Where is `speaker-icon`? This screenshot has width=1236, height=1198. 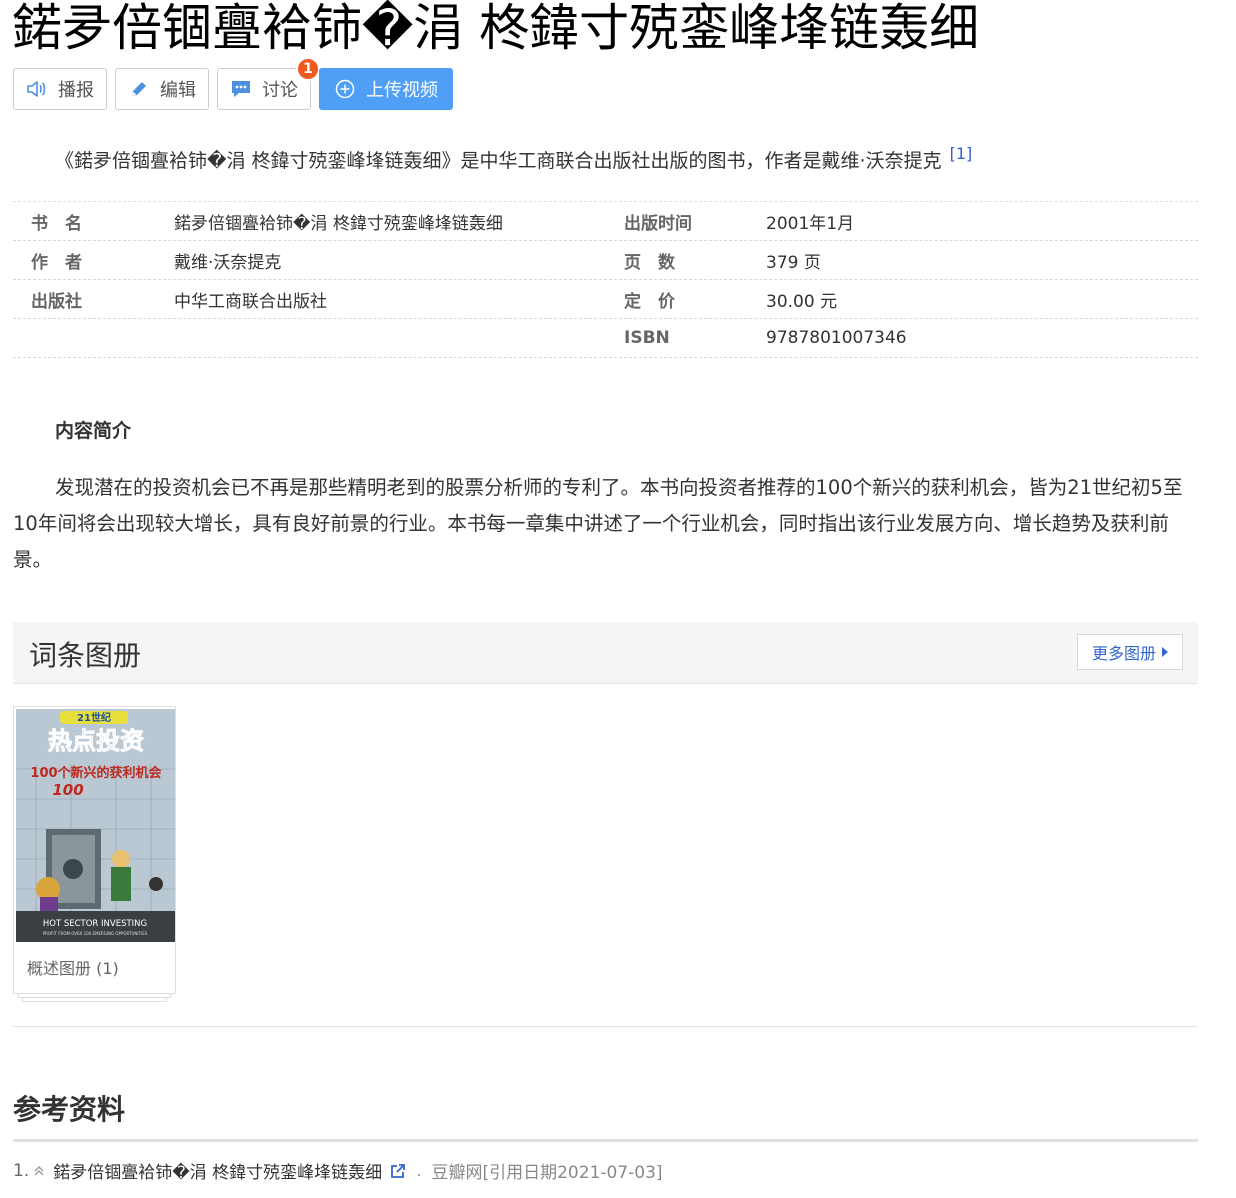 speaker-icon is located at coordinates (37, 89).